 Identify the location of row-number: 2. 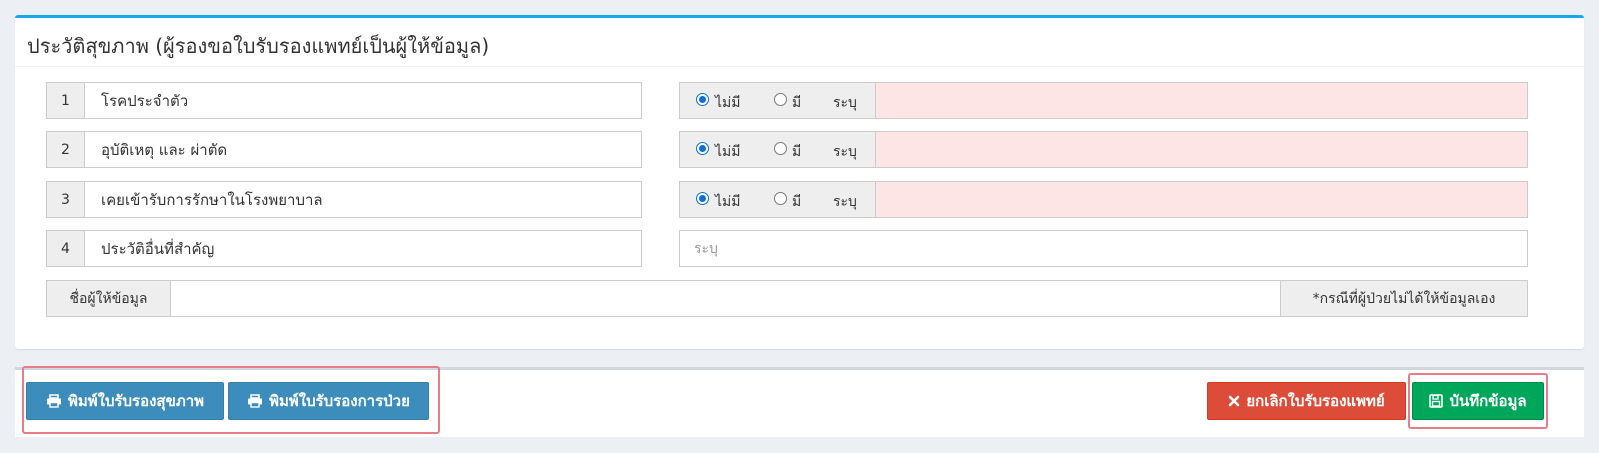
(65, 149).